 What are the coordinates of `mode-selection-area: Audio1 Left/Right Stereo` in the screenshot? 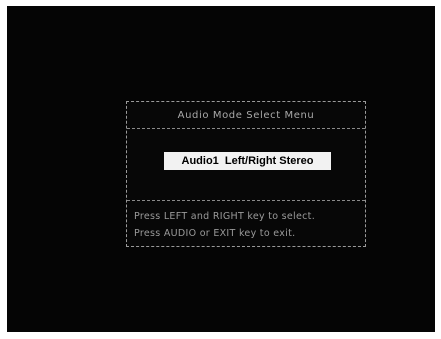 It's located at (246, 164).